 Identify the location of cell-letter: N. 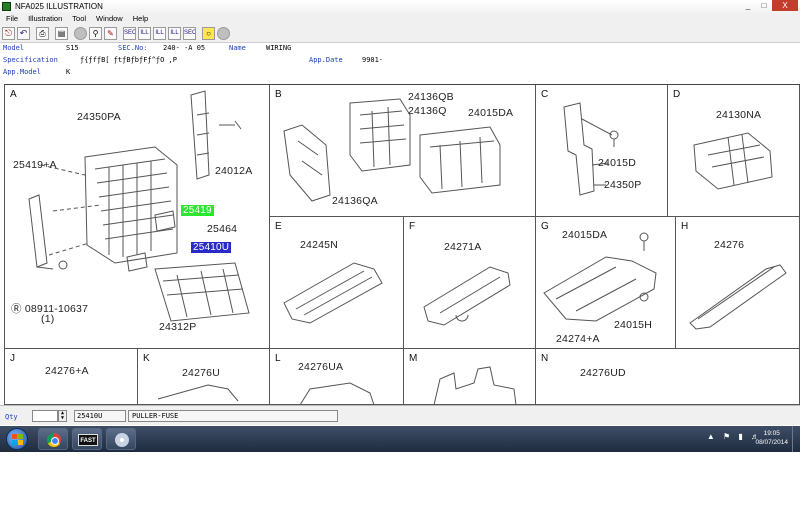
(545, 358).